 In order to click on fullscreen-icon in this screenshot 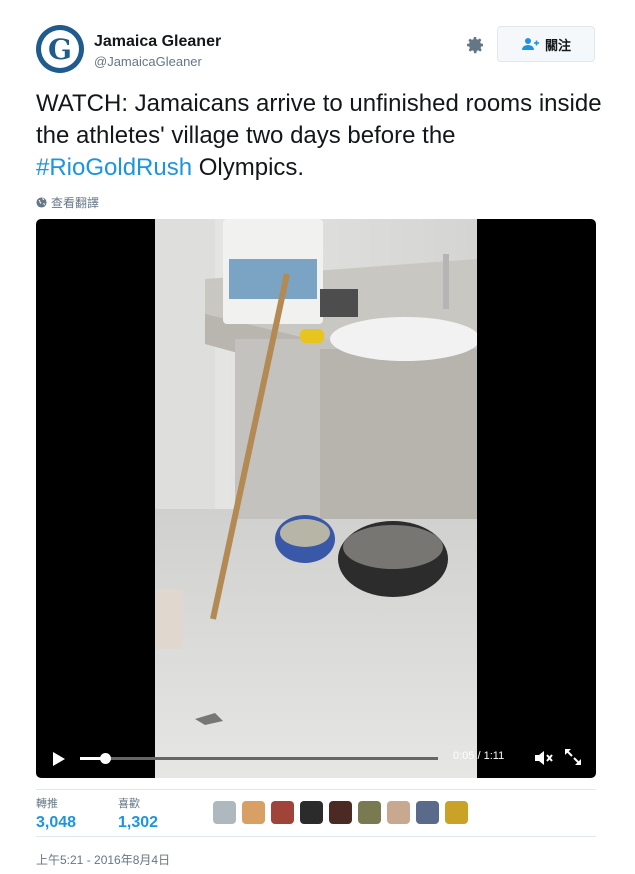, I will do `click(573, 757)`.